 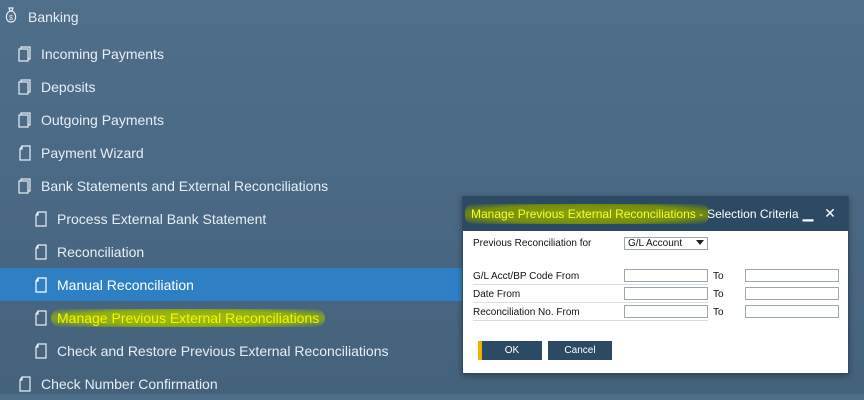 I want to click on menu-item-manual-reconciliation: Manual Reconciliation, so click(x=235, y=284).